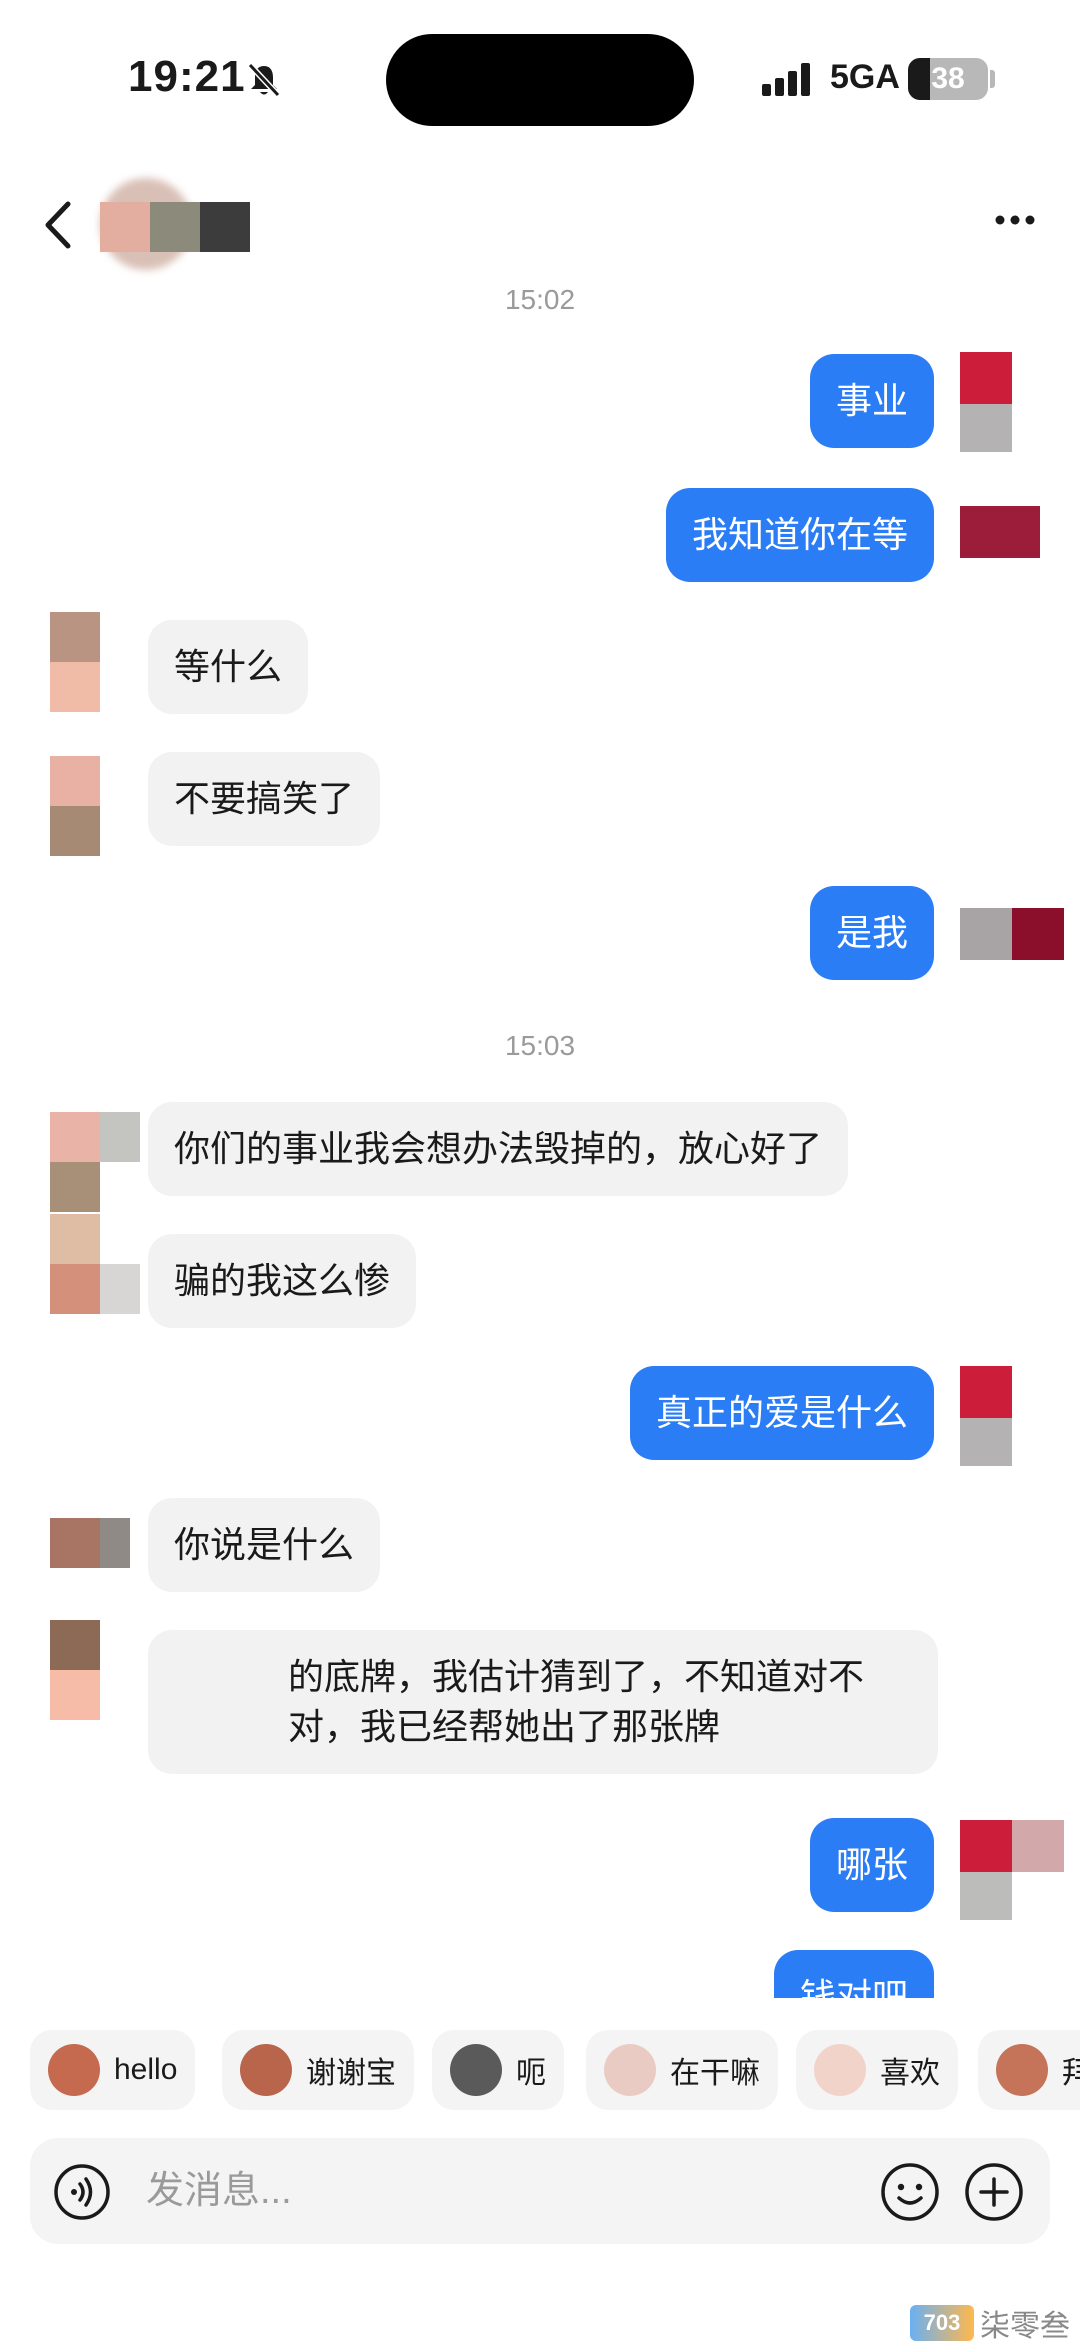 The image size is (1080, 2346). What do you see at coordinates (942, 2323) in the screenshot?
I see `watermark-logo: 703` at bounding box center [942, 2323].